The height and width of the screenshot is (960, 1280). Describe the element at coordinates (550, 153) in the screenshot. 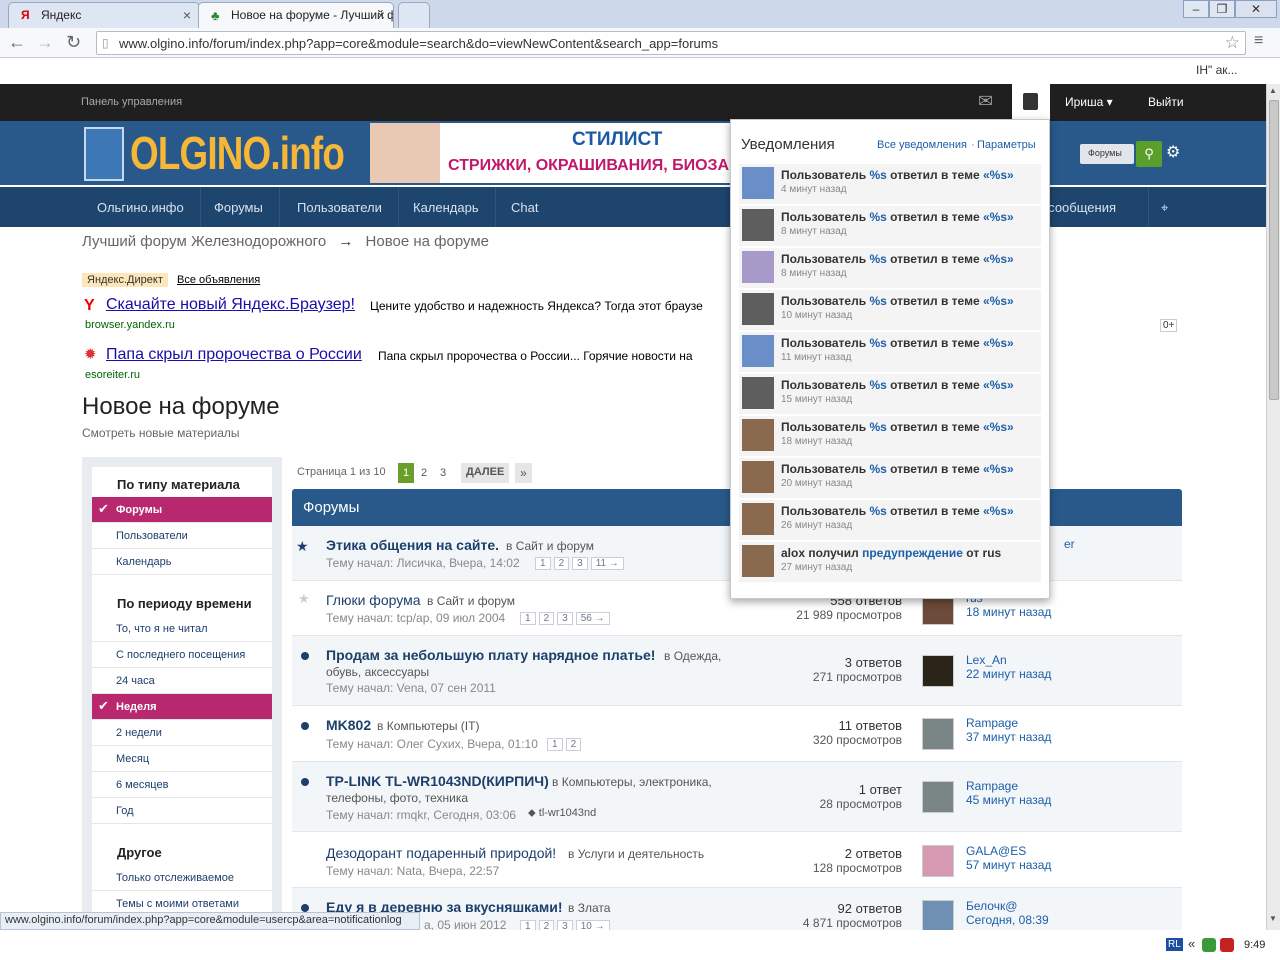

I see `stylist-banner: СТИЛИСТ СТРИЖКИ, ОКРАШИВАНИЯ, БИОЗА` at that location.